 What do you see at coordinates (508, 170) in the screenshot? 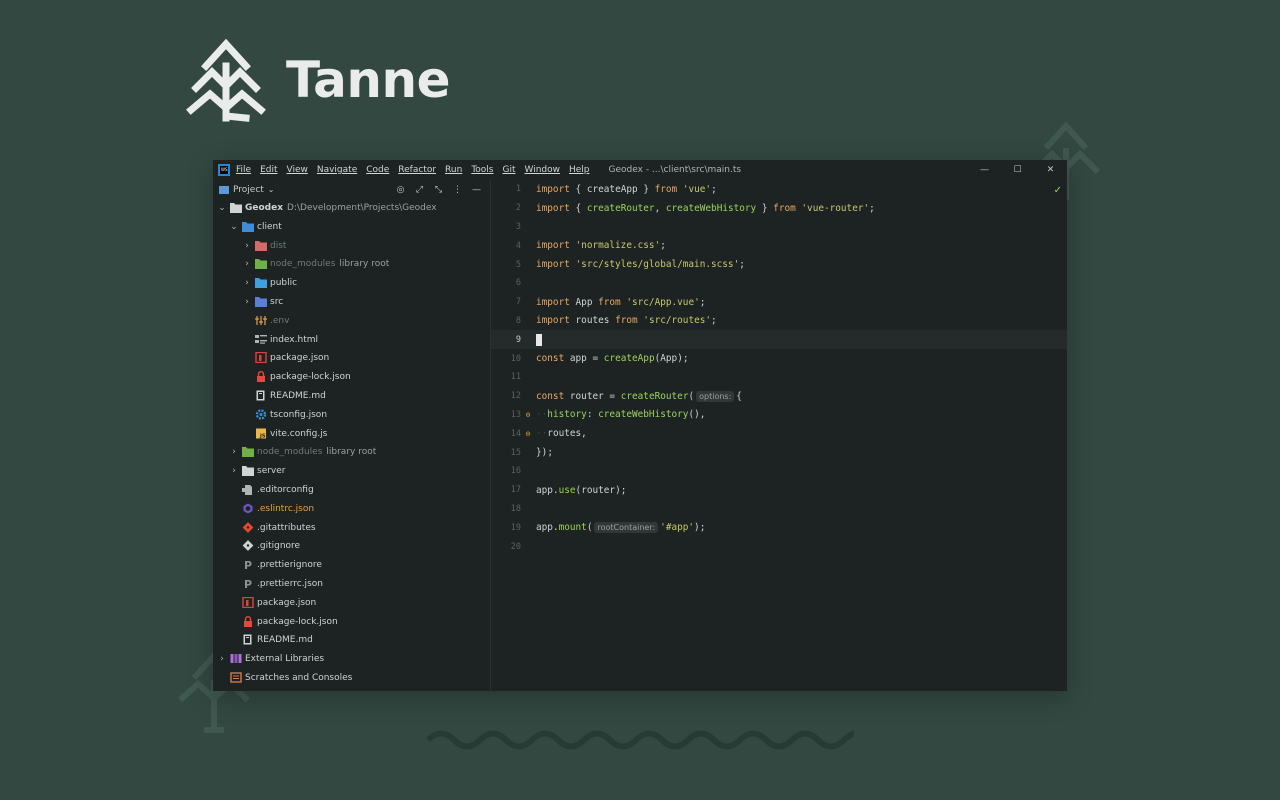
I see `menu-git: Git` at bounding box center [508, 170].